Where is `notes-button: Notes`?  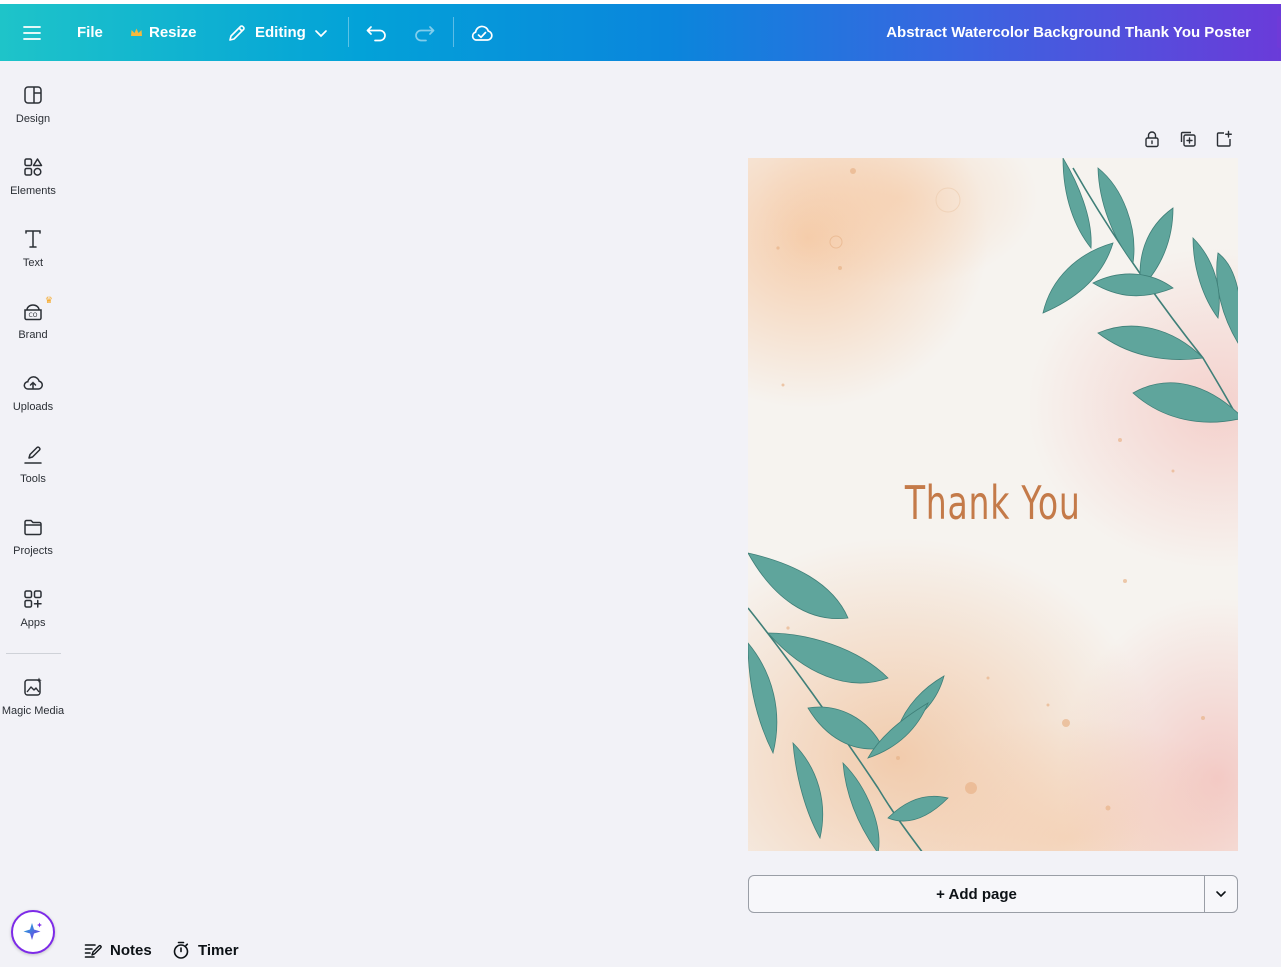 notes-button: Notes is located at coordinates (118, 950).